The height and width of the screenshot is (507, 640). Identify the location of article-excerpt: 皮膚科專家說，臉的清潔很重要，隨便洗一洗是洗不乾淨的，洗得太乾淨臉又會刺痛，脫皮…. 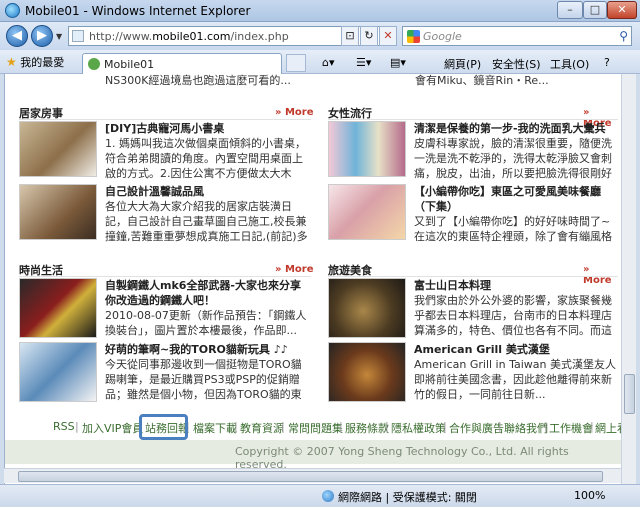
(513, 158).